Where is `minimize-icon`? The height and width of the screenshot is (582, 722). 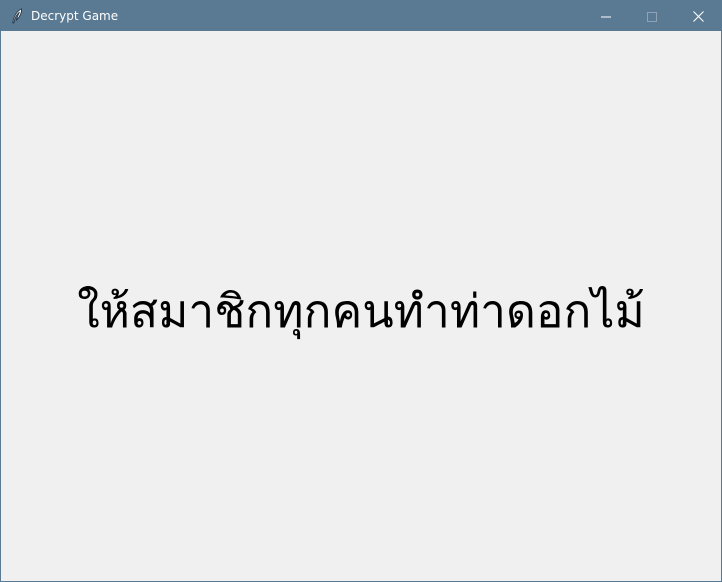 minimize-icon is located at coordinates (606, 16).